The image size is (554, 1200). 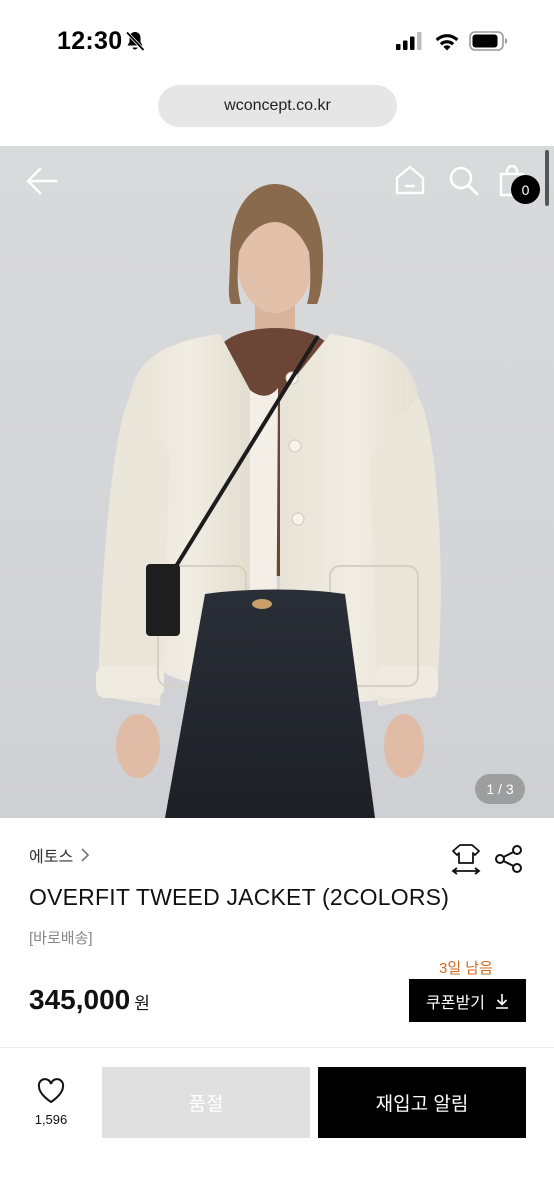 What do you see at coordinates (447, 42) in the screenshot?
I see `wifi-icon` at bounding box center [447, 42].